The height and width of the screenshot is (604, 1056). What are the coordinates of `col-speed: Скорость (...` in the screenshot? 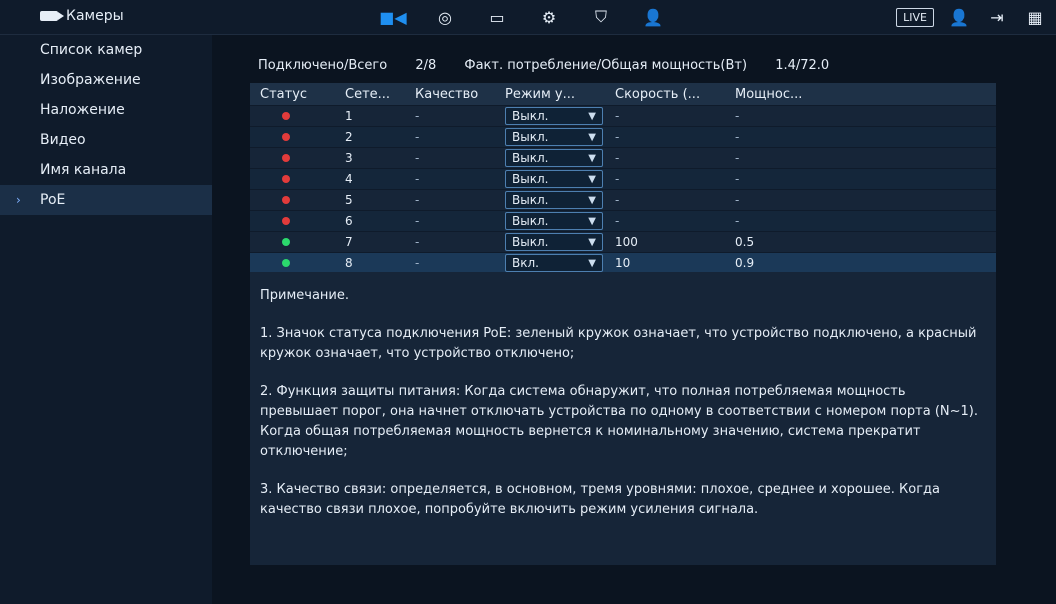 It's located at (658, 94).